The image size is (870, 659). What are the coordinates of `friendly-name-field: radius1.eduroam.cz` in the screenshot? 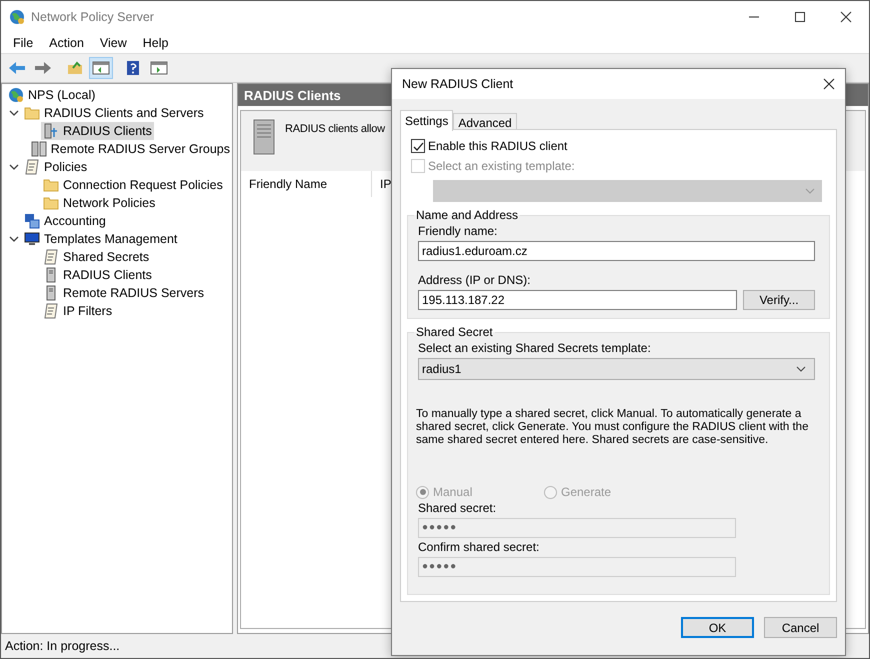 It's located at (616, 251).